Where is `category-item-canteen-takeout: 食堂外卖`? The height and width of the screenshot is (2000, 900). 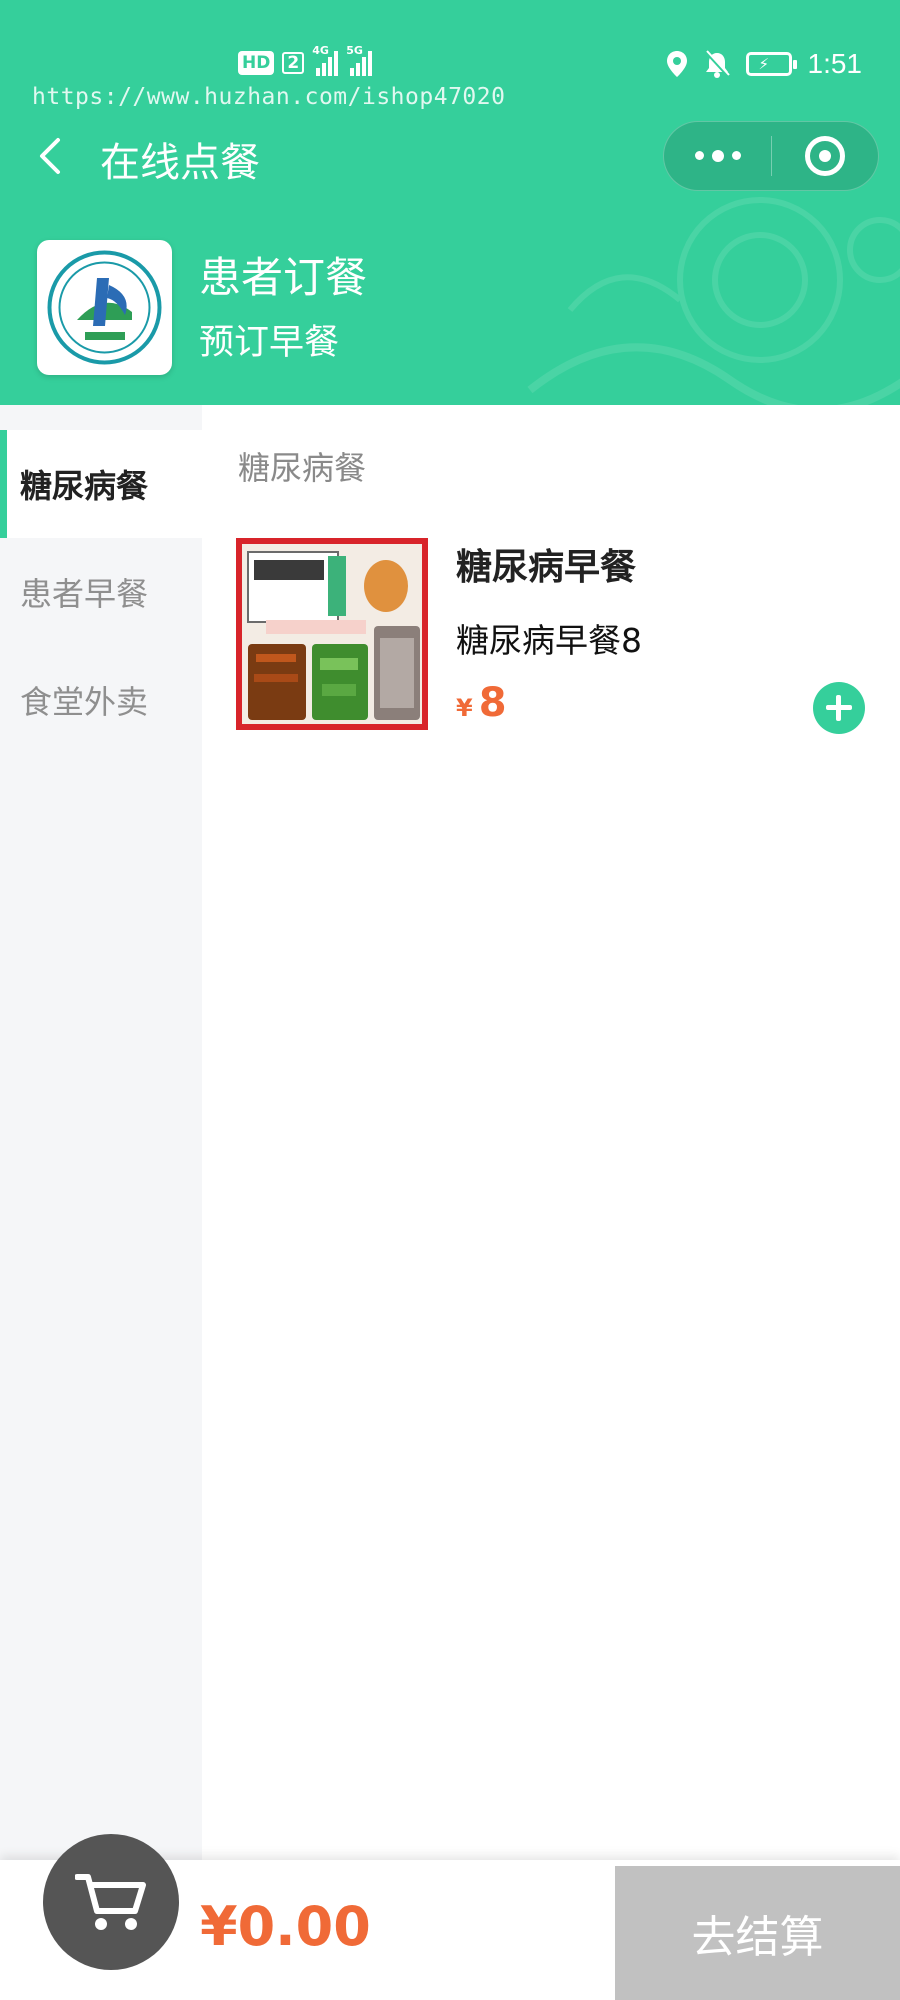 category-item-canteen-takeout: 食堂外卖 is located at coordinates (101, 700).